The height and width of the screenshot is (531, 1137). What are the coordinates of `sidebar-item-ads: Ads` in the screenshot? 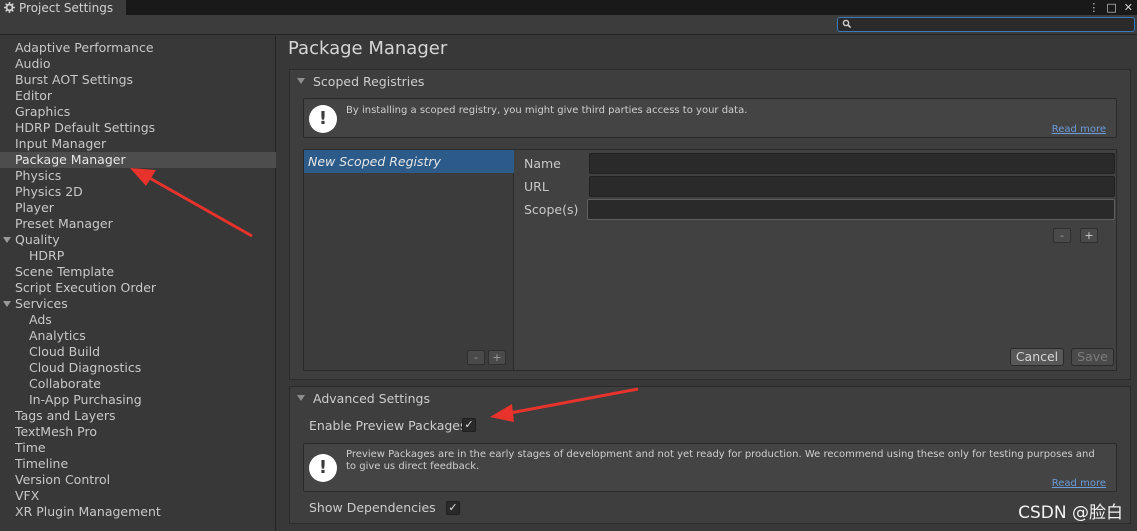 It's located at (138, 320).